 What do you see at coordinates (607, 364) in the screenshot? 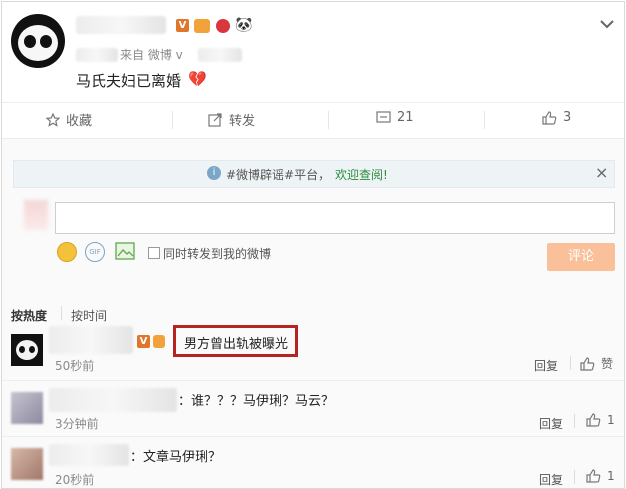
I see `comment-like-label: 赞` at bounding box center [607, 364].